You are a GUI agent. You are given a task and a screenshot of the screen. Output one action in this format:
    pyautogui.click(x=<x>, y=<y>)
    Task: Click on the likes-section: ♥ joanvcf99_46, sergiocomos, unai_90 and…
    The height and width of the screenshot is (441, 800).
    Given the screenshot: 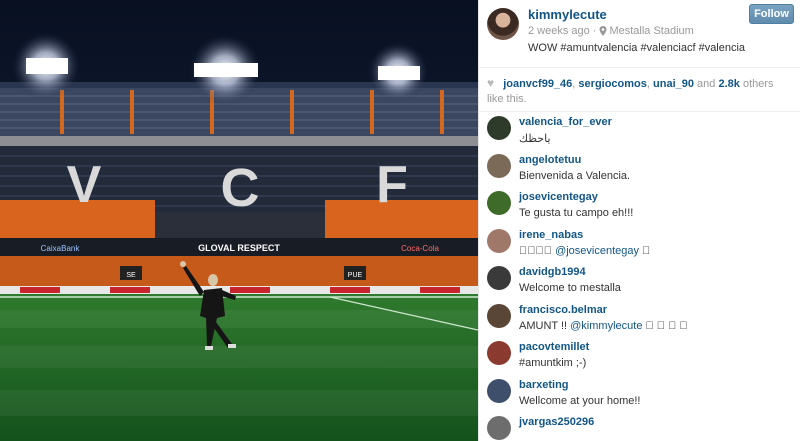 What is the action you would take?
    pyautogui.click(x=639, y=90)
    